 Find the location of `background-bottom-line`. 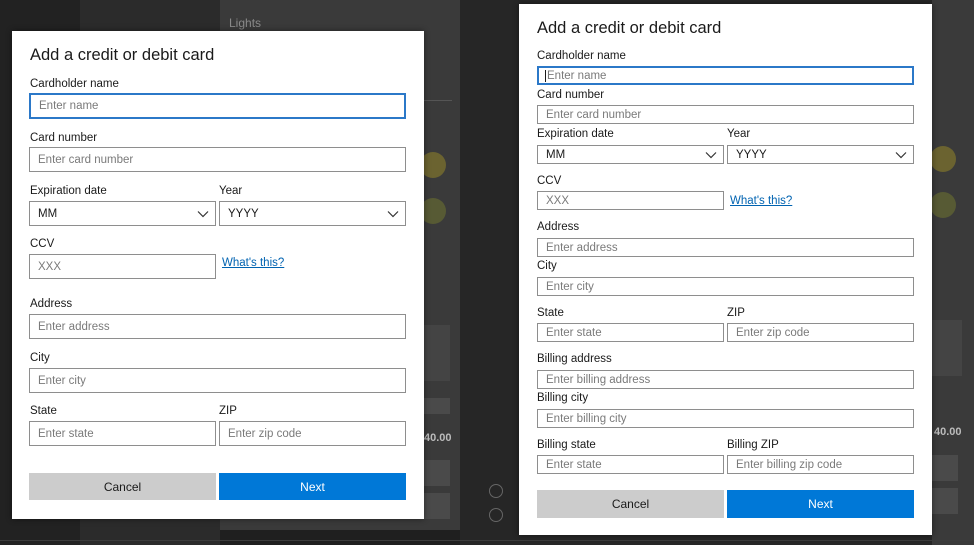

background-bottom-line is located at coordinates (487, 540).